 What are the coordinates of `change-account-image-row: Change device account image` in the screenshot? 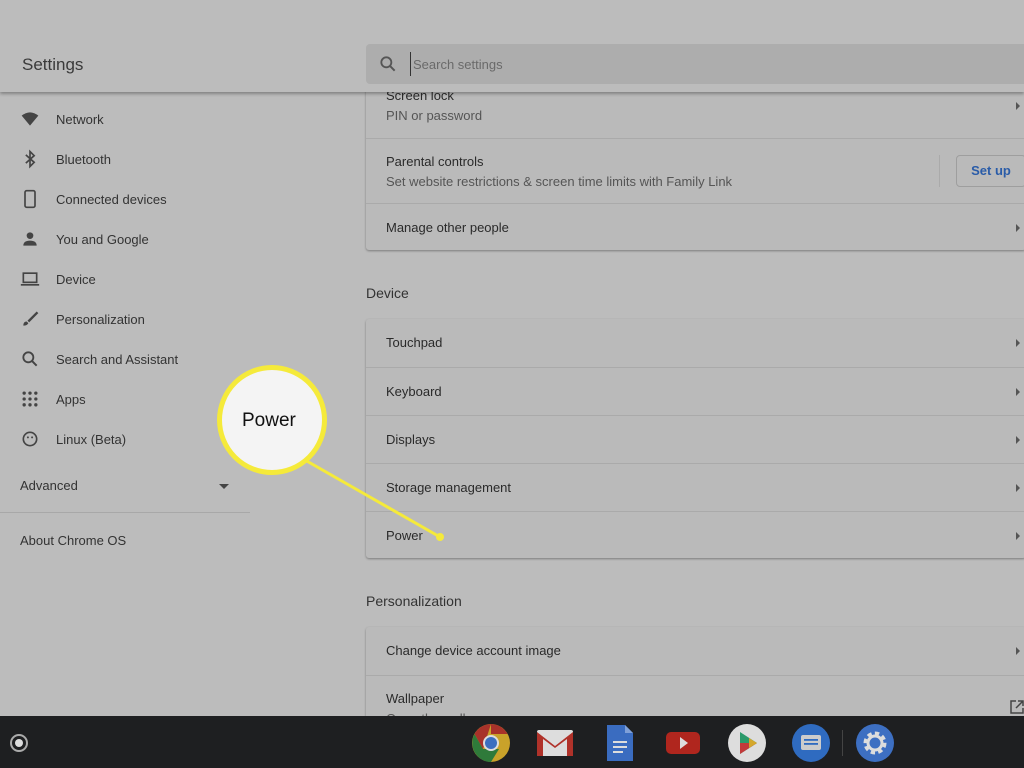 It's located at (695, 651).